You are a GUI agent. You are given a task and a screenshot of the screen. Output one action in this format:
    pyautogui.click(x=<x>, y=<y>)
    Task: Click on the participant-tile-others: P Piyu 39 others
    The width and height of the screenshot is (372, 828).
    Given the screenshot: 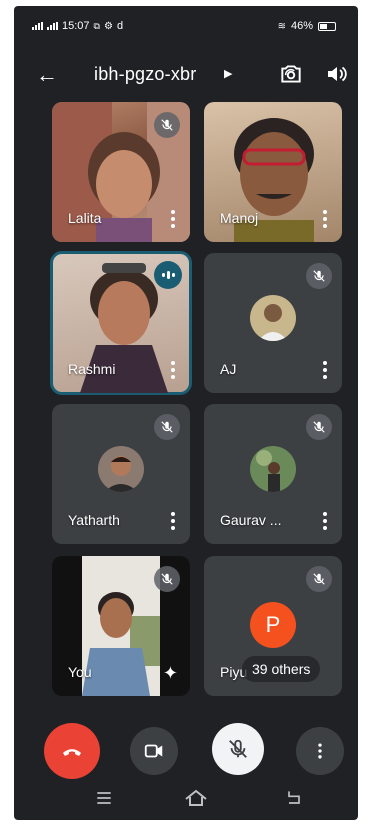 What is the action you would take?
    pyautogui.click(x=273, y=626)
    